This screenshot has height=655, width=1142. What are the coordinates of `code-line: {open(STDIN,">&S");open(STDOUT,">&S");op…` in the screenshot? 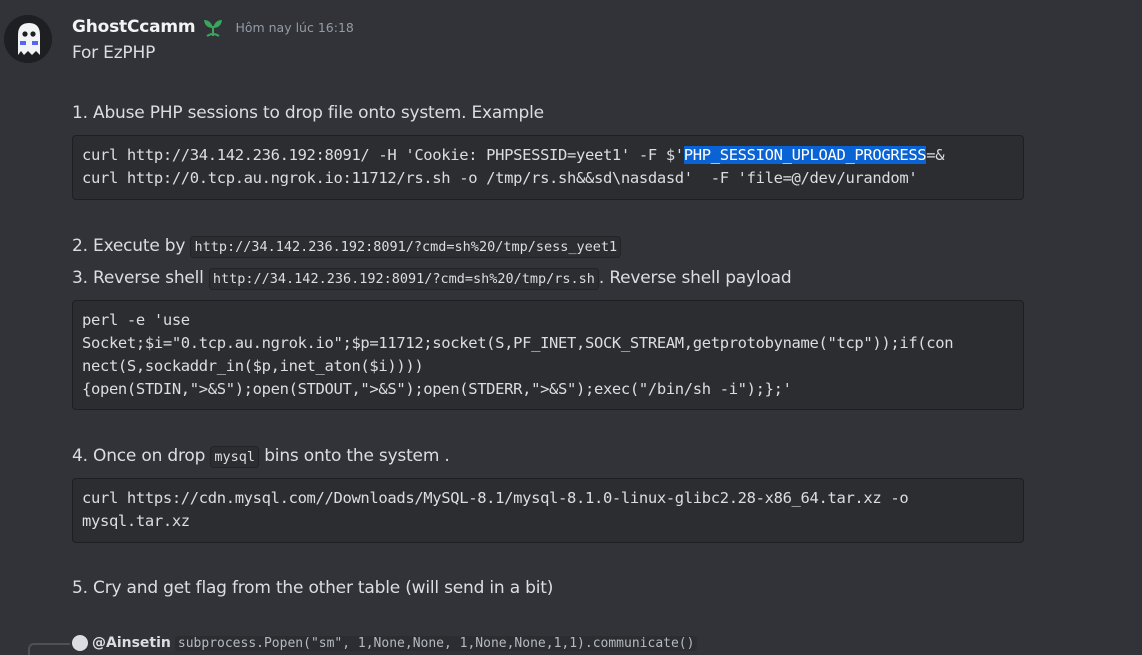 It's located at (437, 389).